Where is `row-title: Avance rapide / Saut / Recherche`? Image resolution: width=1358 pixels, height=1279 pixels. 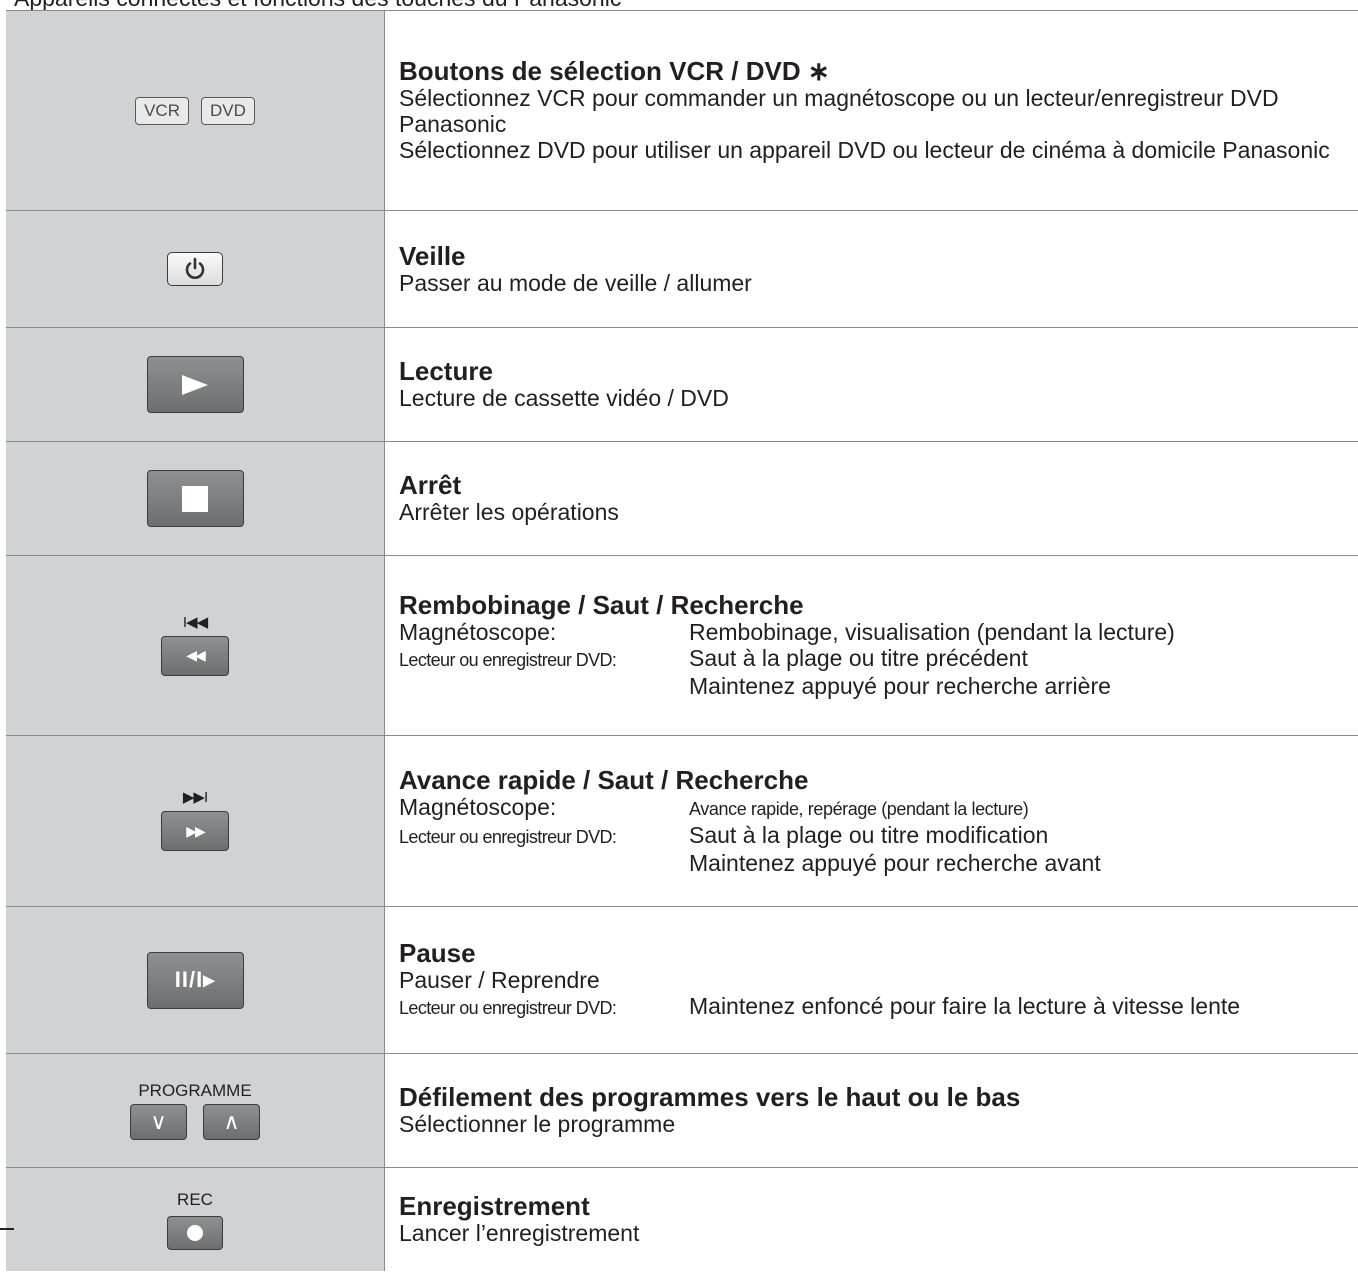
row-title: Avance rapide / Saut / Recherche is located at coordinates (604, 779).